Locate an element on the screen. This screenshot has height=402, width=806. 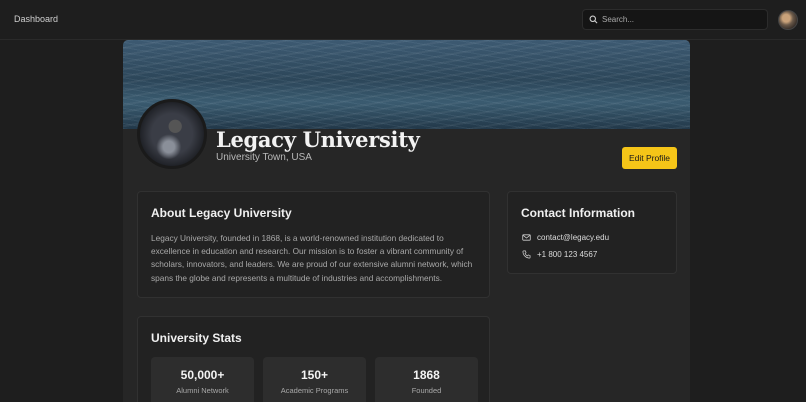
phone-icon is located at coordinates (526, 254).